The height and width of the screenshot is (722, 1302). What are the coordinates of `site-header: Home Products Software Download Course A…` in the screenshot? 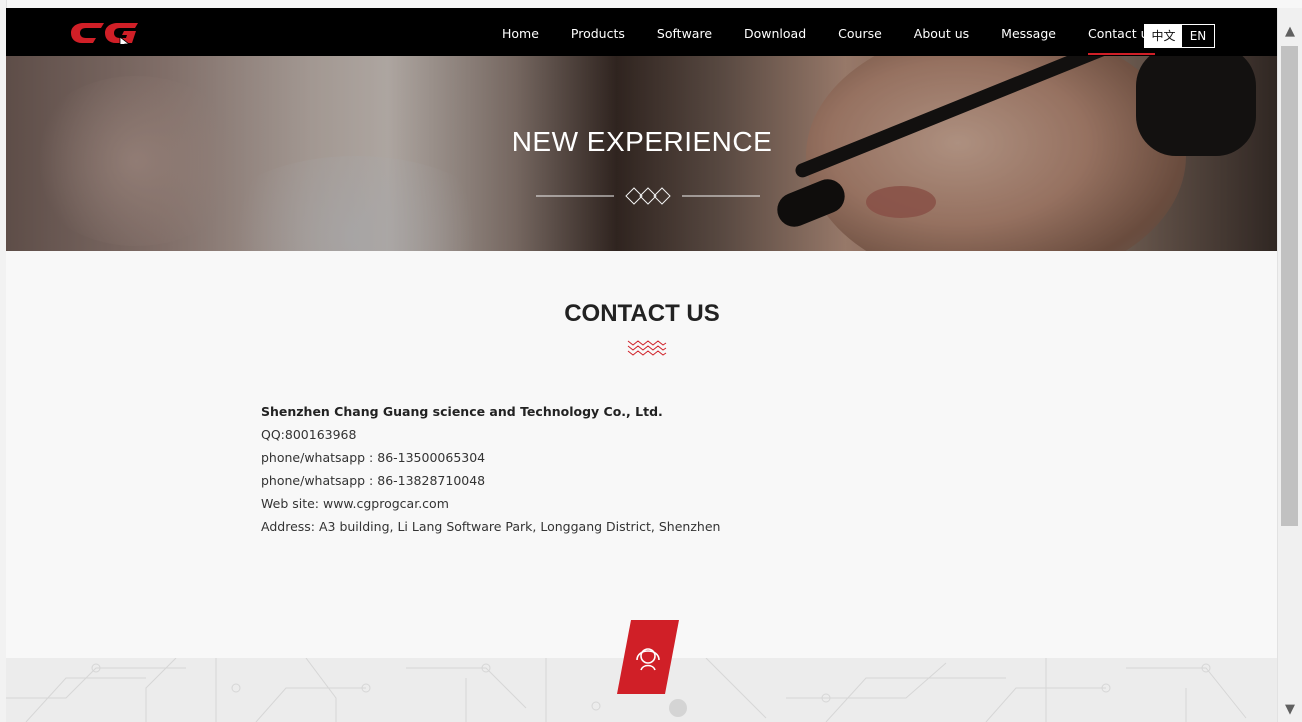 It's located at (642, 32).